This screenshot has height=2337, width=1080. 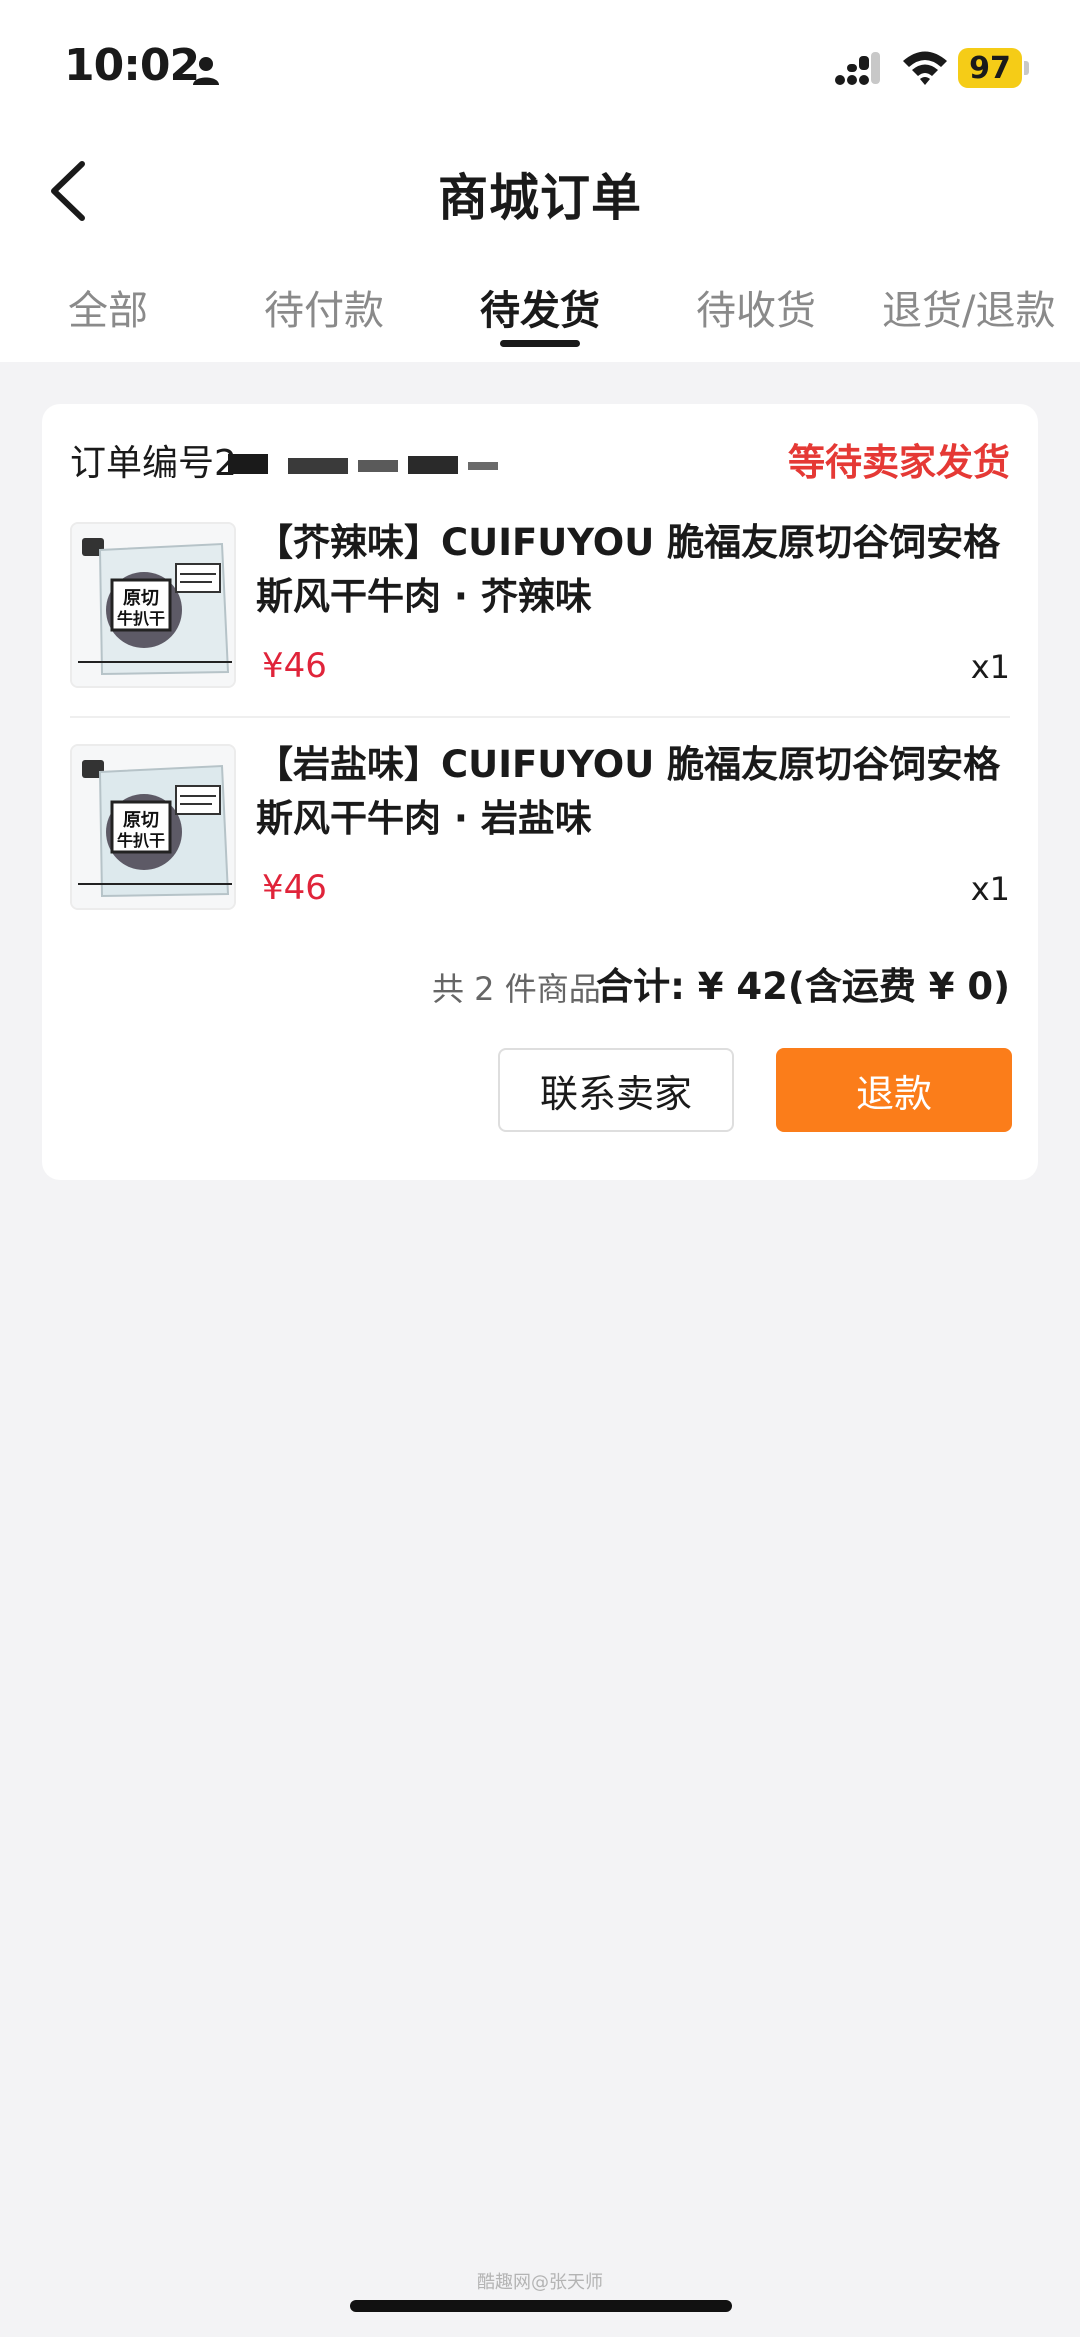 I want to click on signal-icon, so click(x=857, y=68).